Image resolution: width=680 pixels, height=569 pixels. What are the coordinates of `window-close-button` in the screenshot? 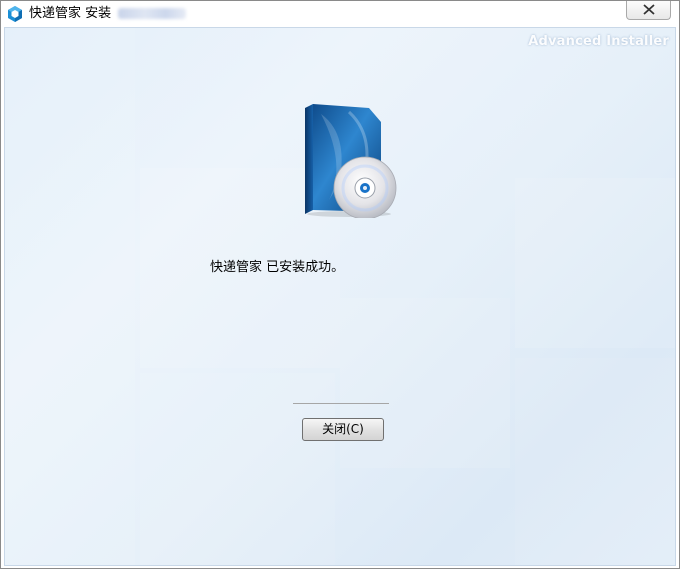 It's located at (648, 10).